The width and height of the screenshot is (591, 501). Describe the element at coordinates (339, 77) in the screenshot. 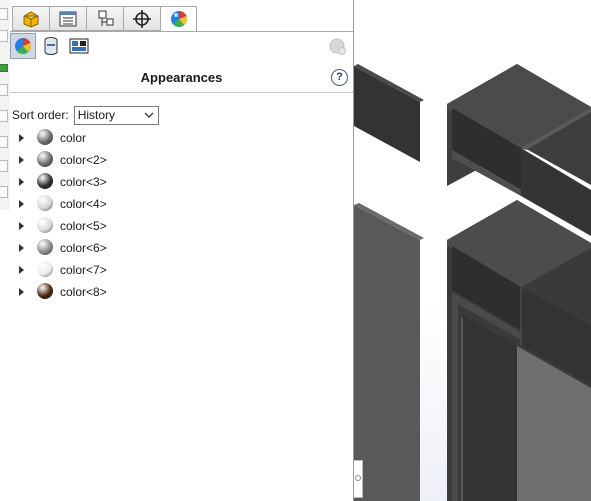

I see `help-icon: ?` at that location.